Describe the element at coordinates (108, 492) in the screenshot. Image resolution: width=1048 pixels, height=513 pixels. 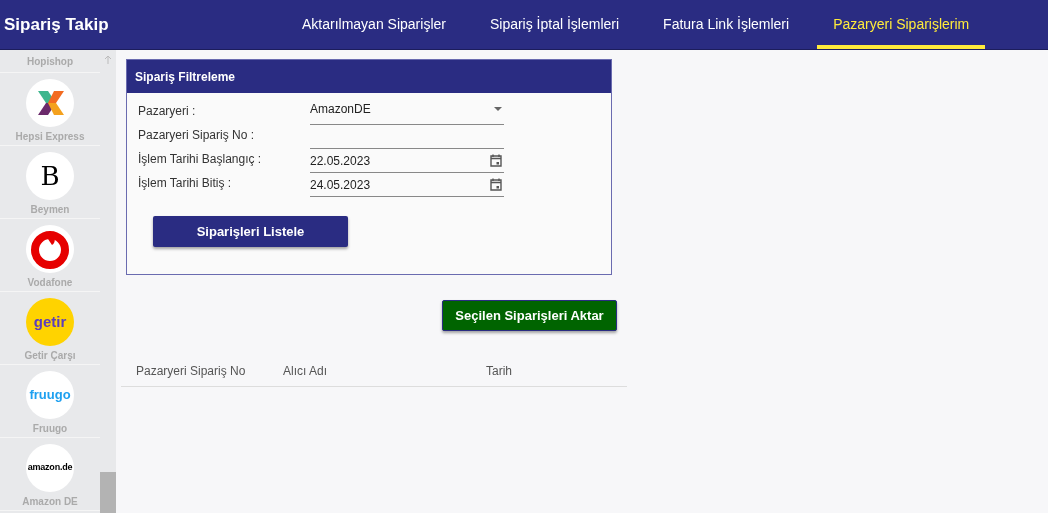
I see `scrollbar-thumb` at that location.